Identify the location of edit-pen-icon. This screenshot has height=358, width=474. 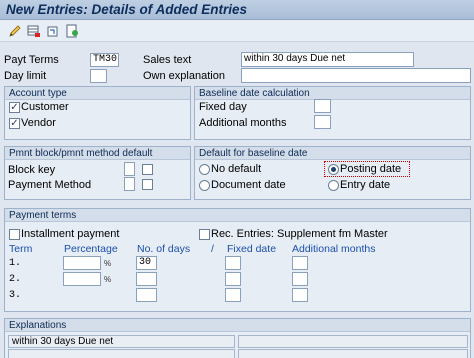
(15, 31).